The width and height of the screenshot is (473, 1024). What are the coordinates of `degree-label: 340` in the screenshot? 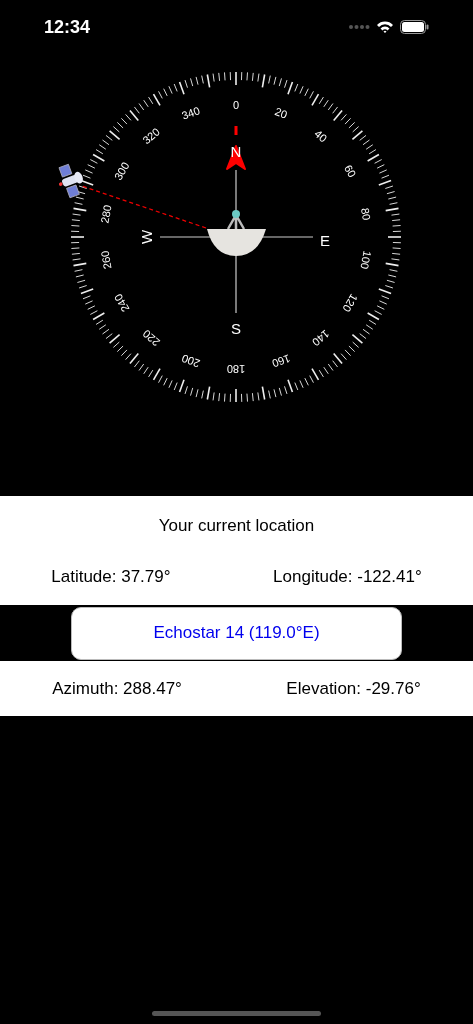 It's located at (191, 113).